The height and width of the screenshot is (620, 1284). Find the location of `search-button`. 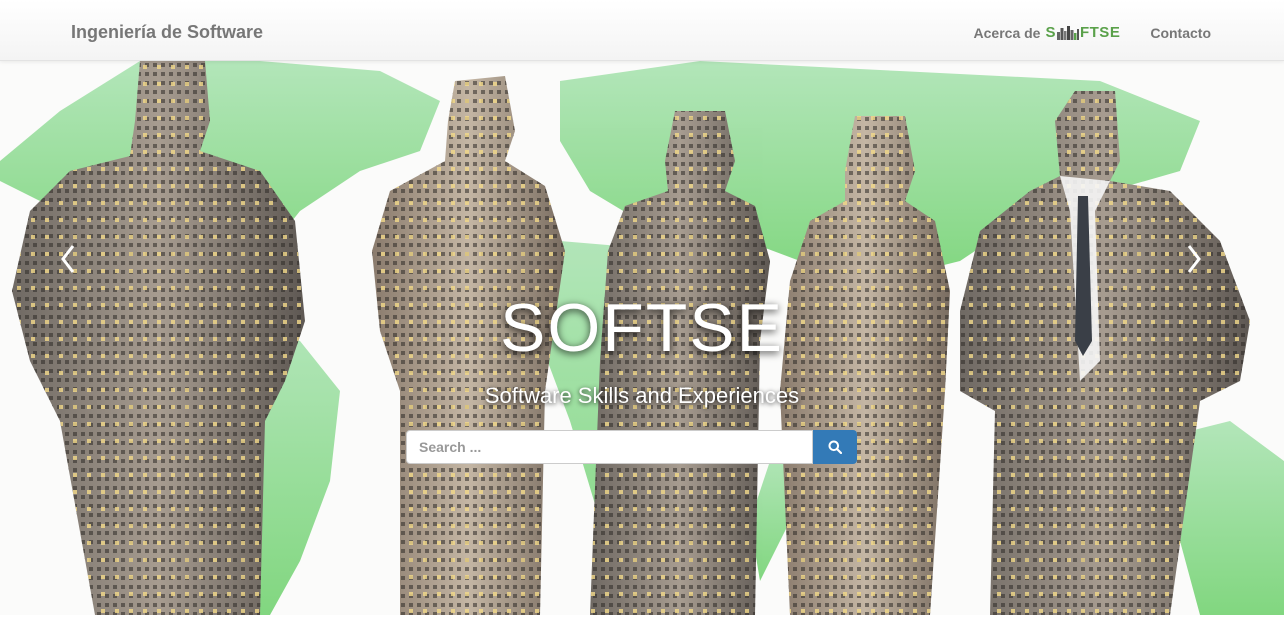

search-button is located at coordinates (835, 447).